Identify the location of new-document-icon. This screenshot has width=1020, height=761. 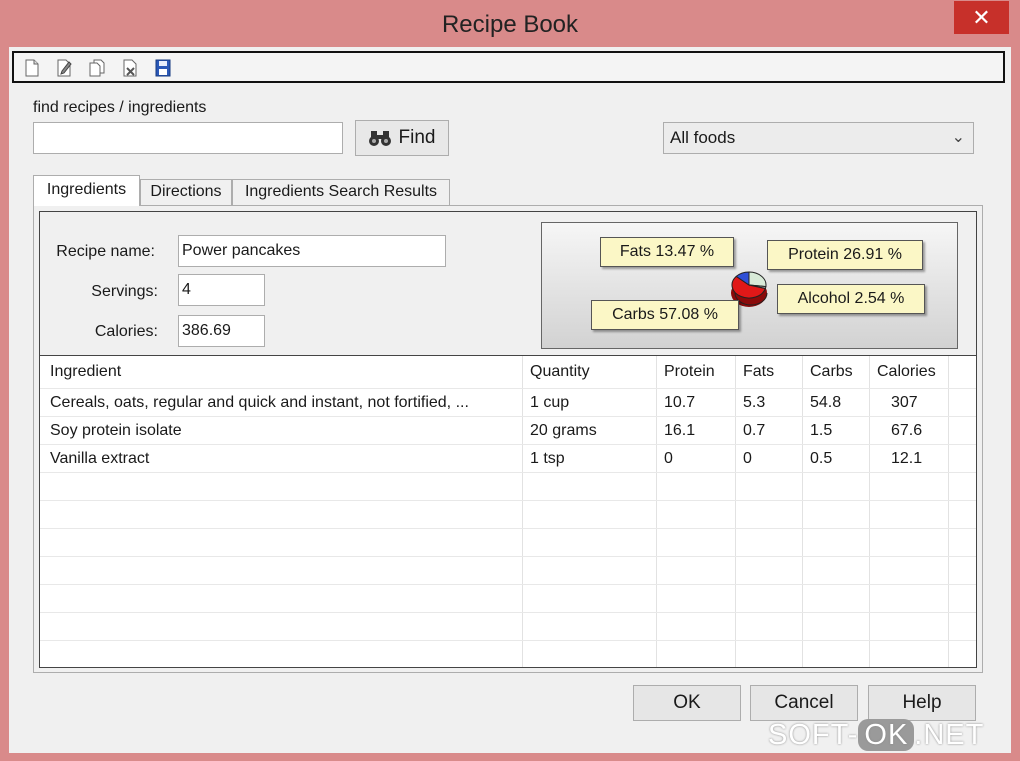
(32, 68).